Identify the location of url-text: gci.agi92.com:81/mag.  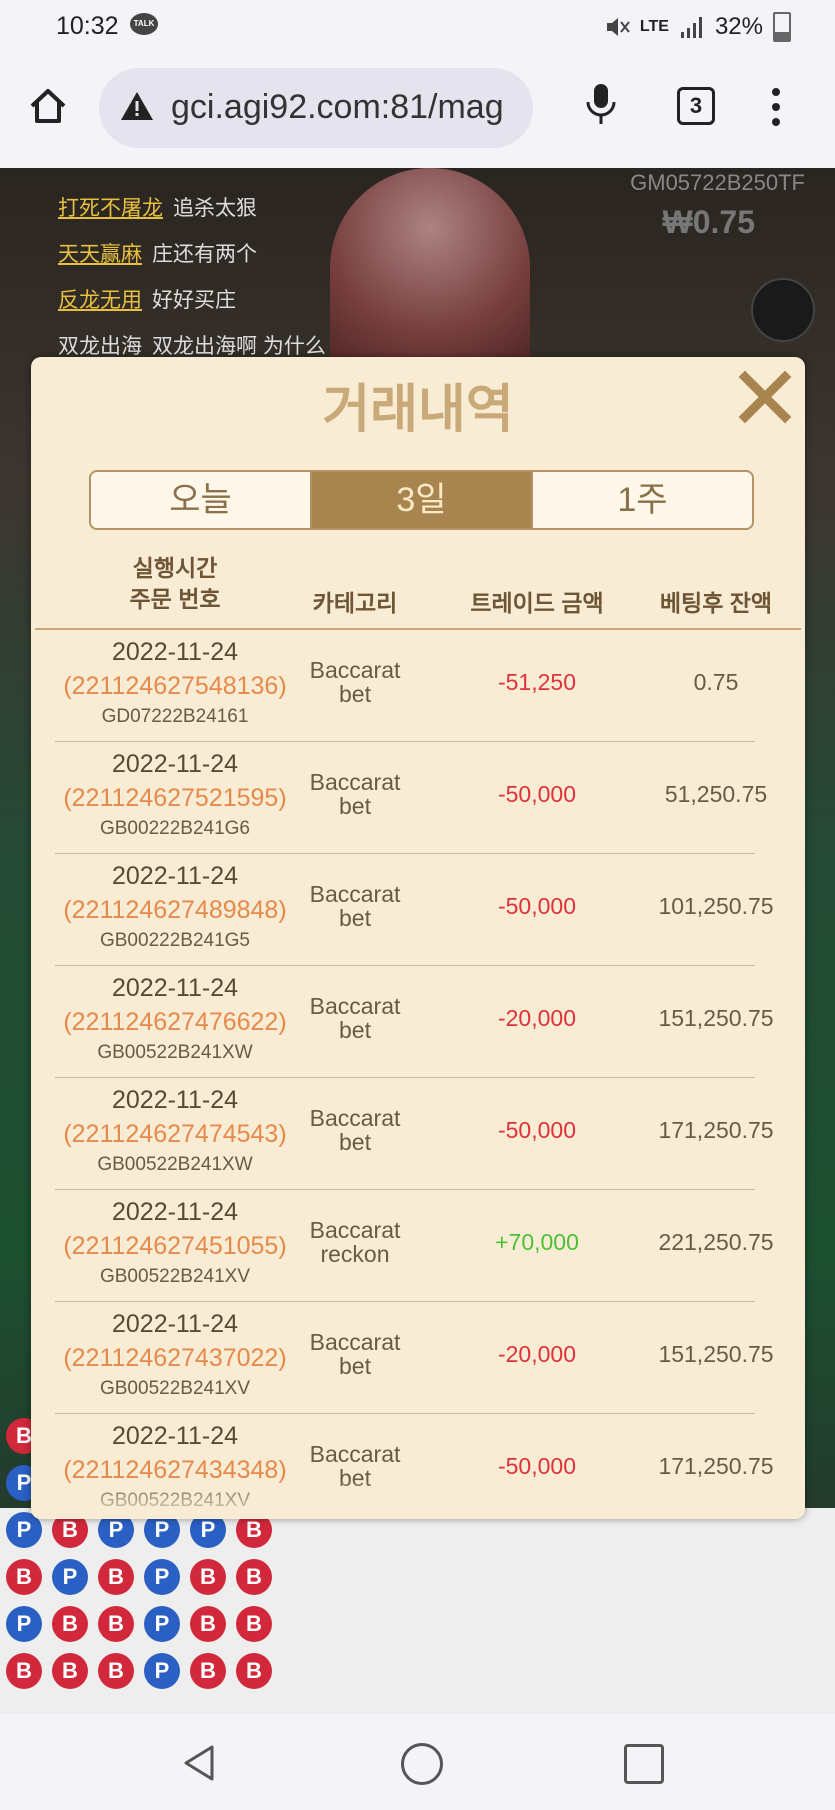
(337, 107).